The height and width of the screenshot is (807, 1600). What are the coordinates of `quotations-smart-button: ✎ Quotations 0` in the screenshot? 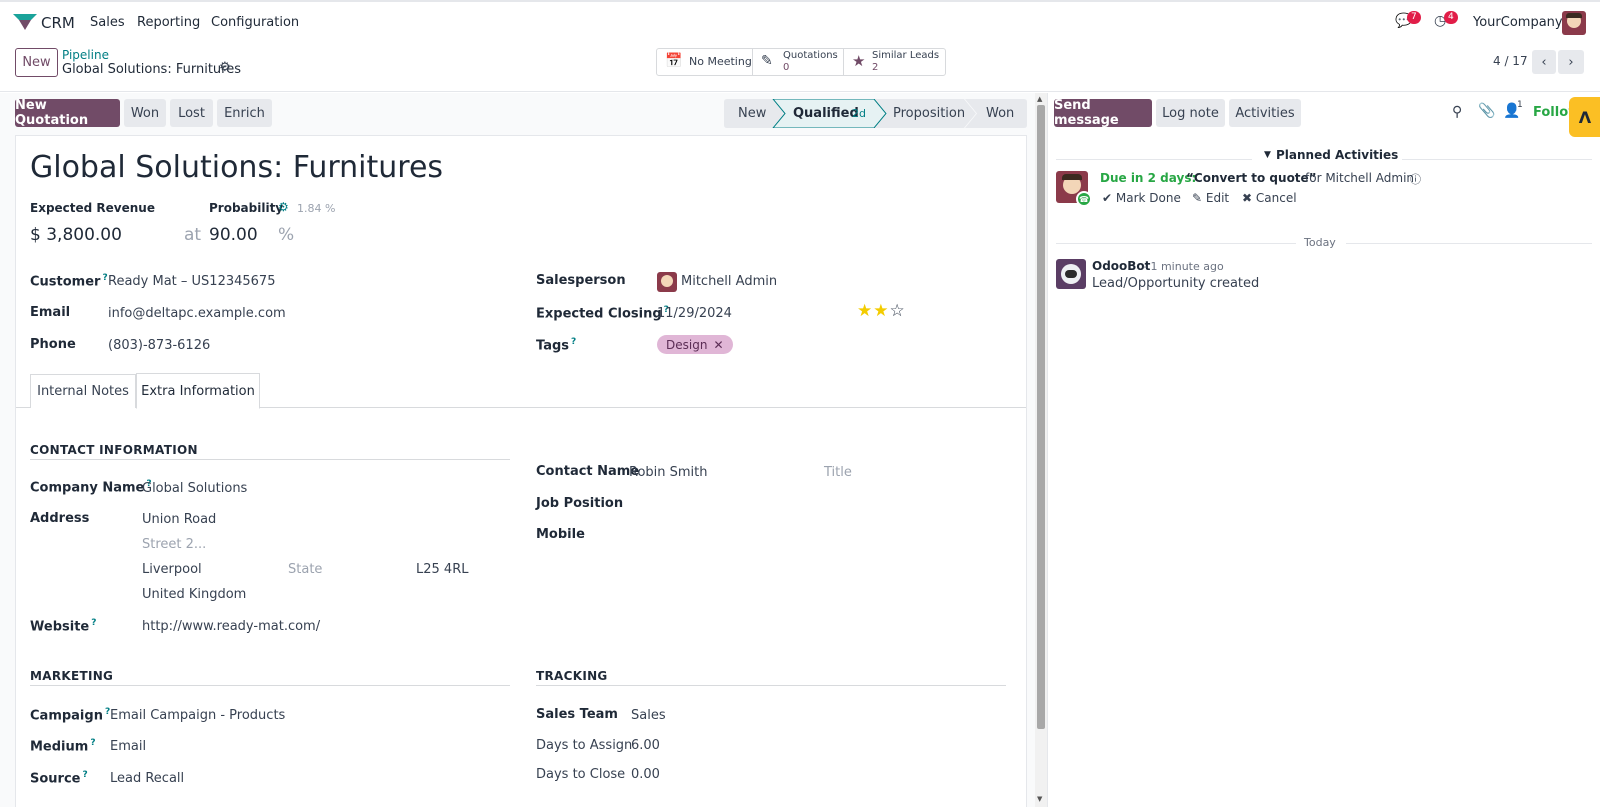 It's located at (798, 62).